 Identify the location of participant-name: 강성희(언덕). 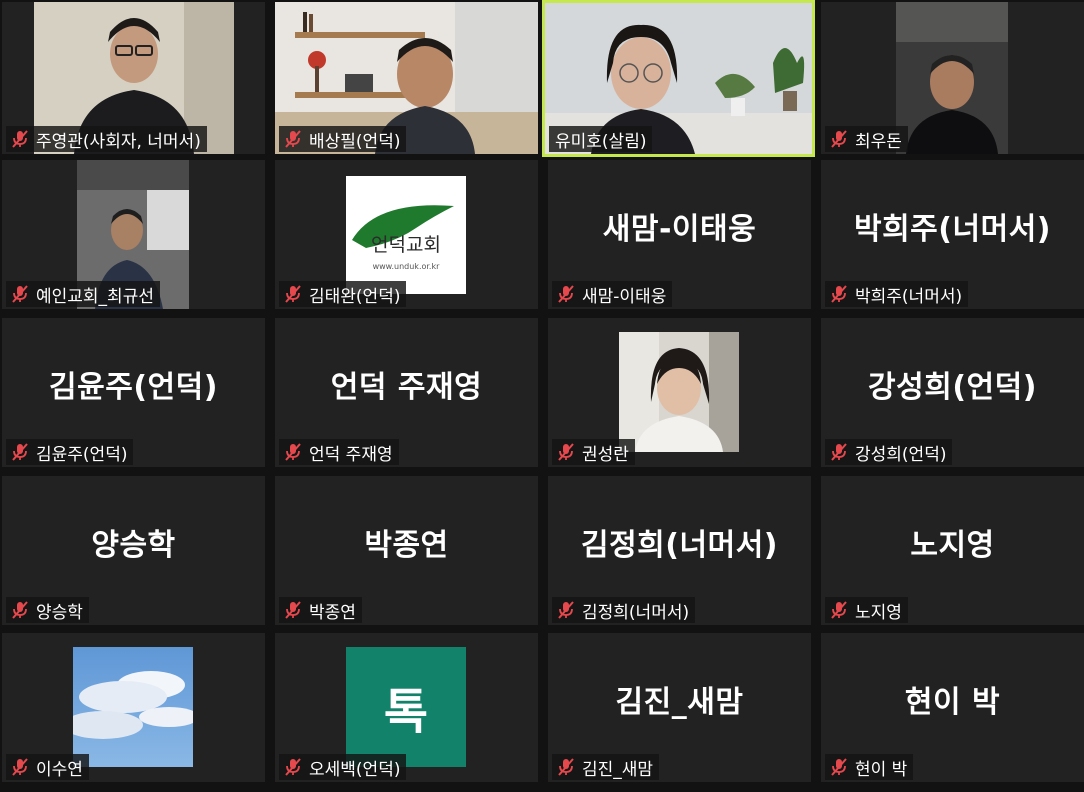
(901, 454).